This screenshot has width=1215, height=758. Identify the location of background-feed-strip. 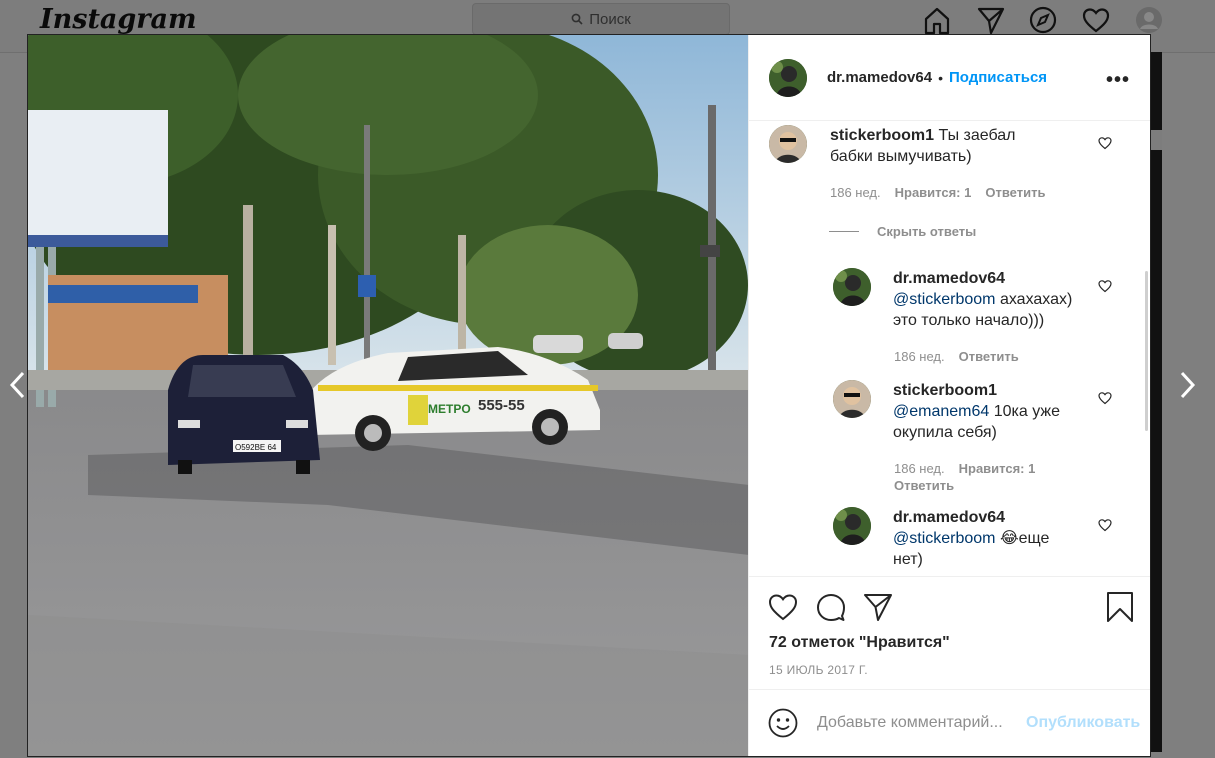
(1156, 402).